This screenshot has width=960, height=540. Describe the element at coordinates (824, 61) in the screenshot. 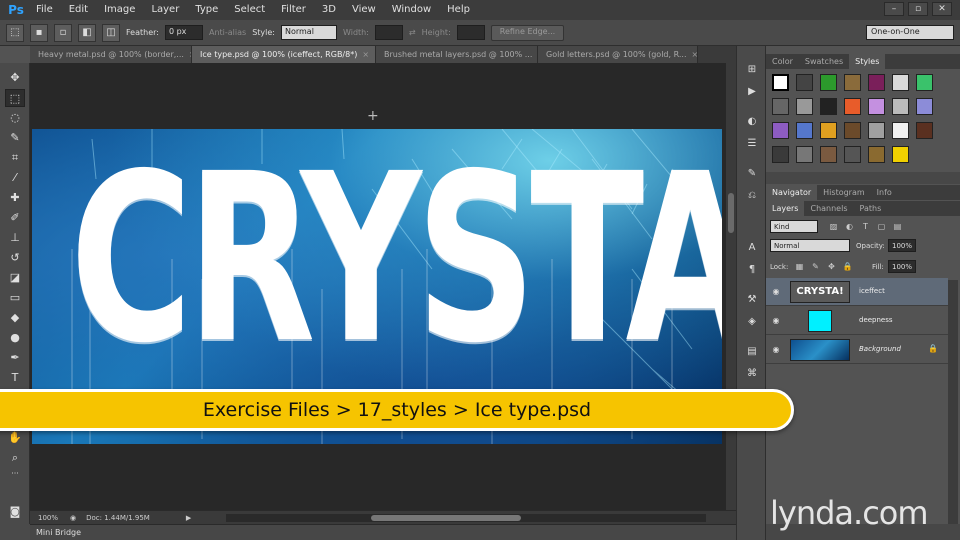

I see `tab-swatches: Swatches` at that location.